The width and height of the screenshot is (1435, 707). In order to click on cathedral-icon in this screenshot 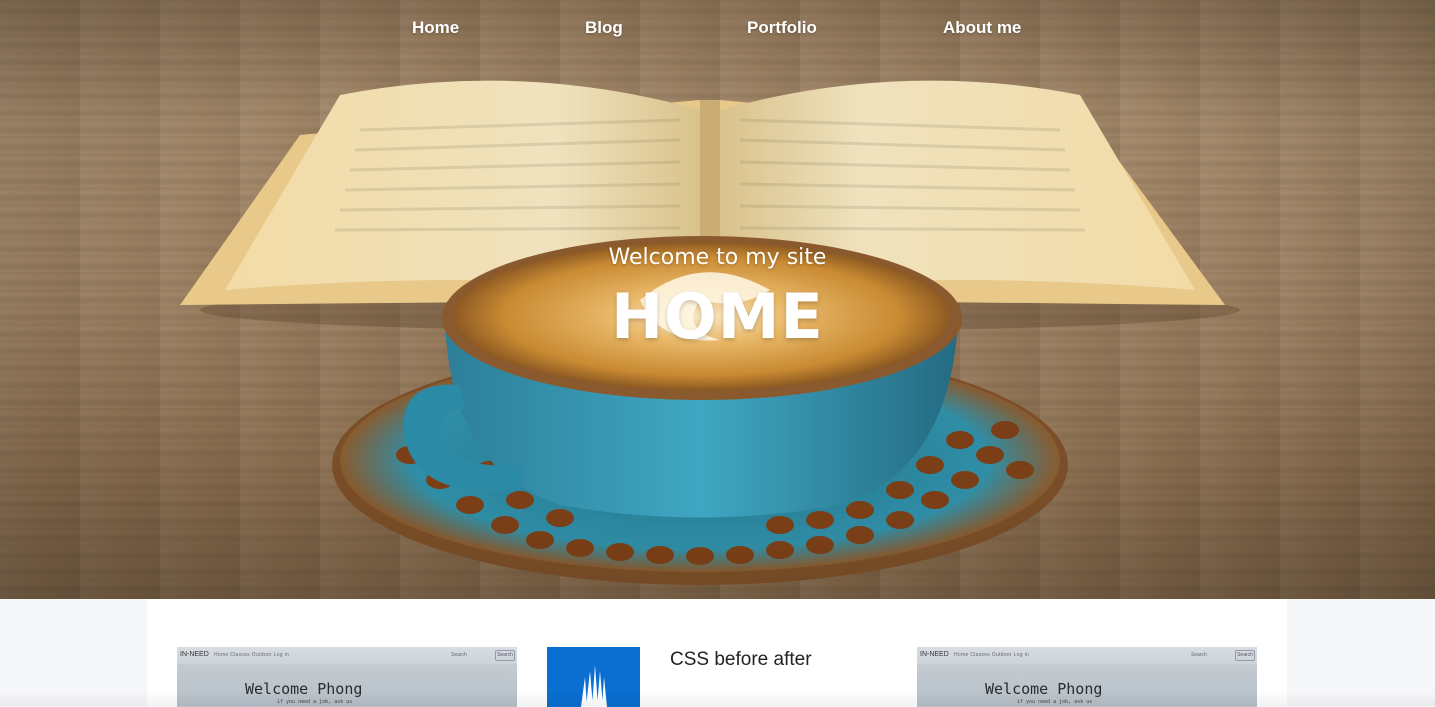, I will do `click(594, 686)`.